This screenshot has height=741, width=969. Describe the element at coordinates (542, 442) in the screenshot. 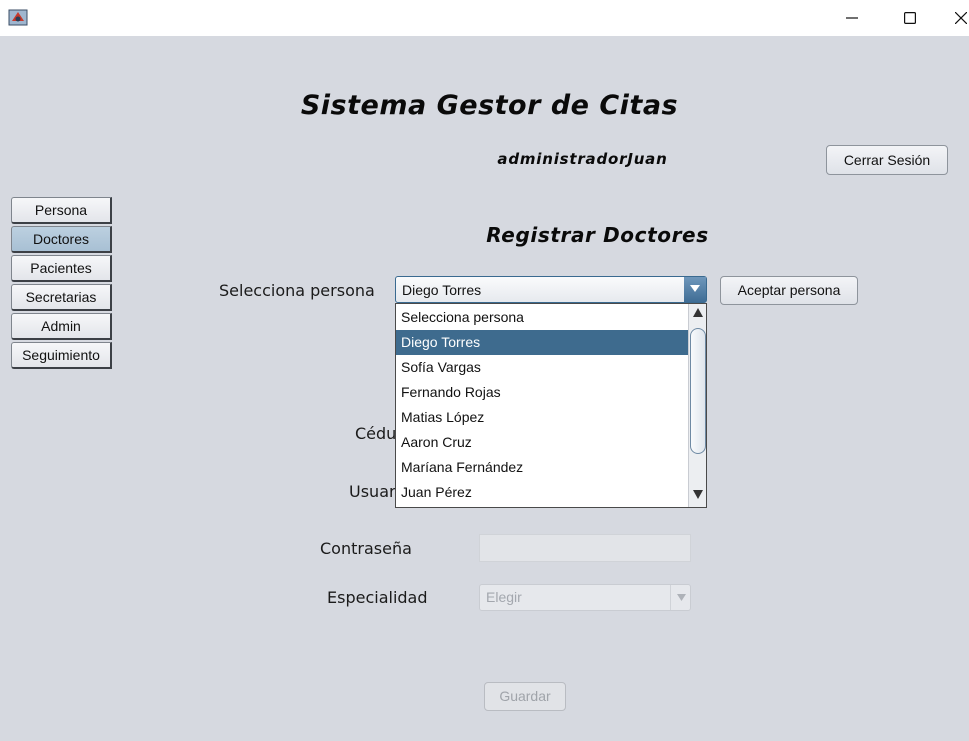

I see `list-item: Aaron Cruz` at that location.